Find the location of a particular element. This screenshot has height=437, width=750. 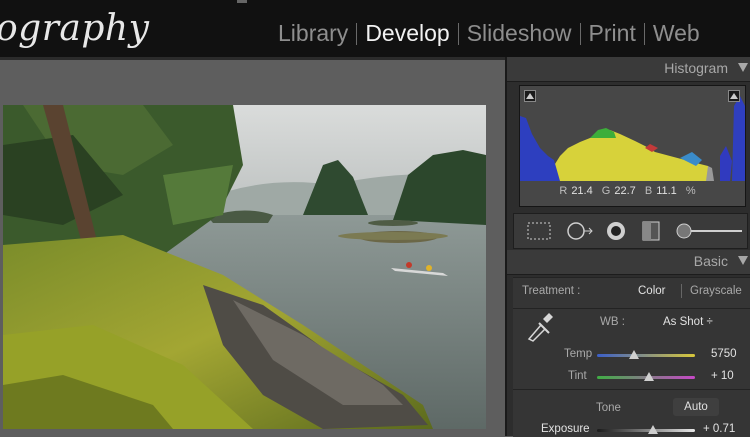

red-eye-icon is located at coordinates (616, 231).